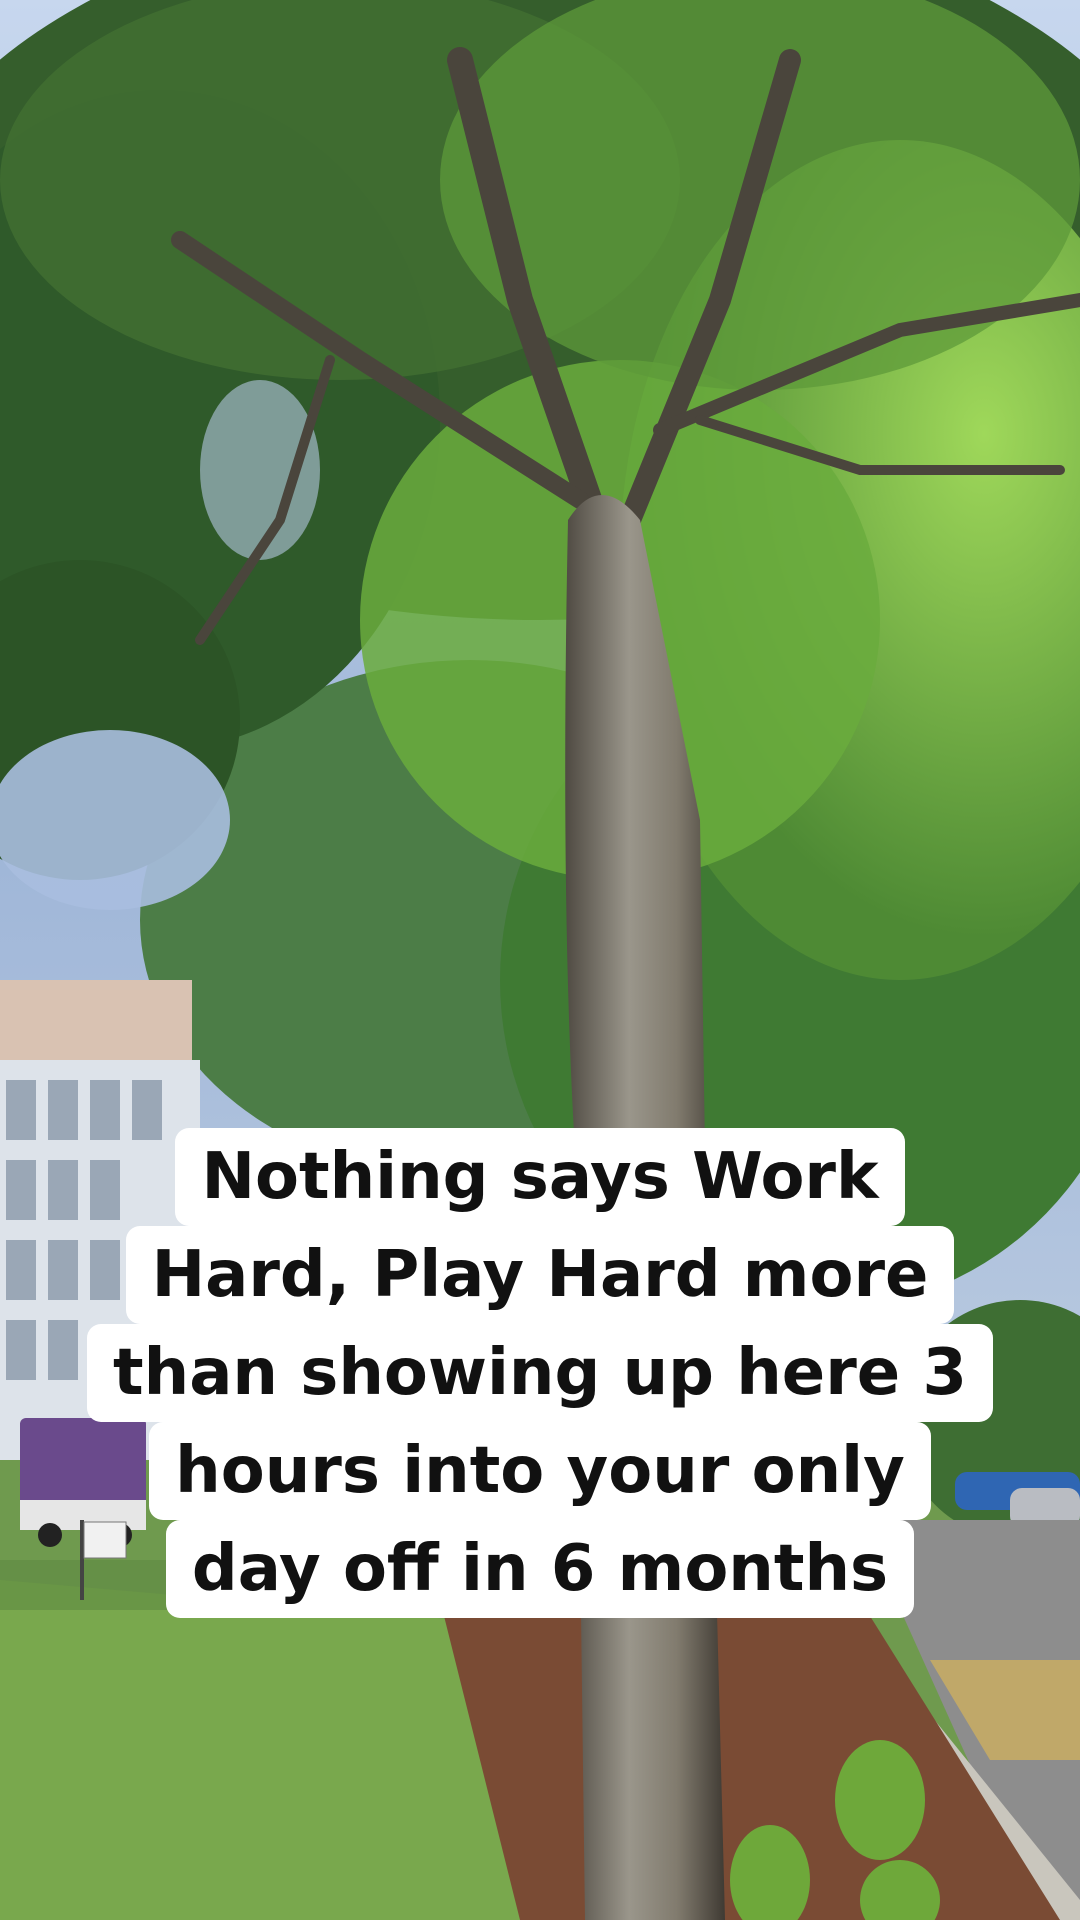 This screenshot has width=1080, height=1920. Describe the element at coordinates (540, 1275) in the screenshot. I see `caption-line: Hard, Play Hard more` at that location.